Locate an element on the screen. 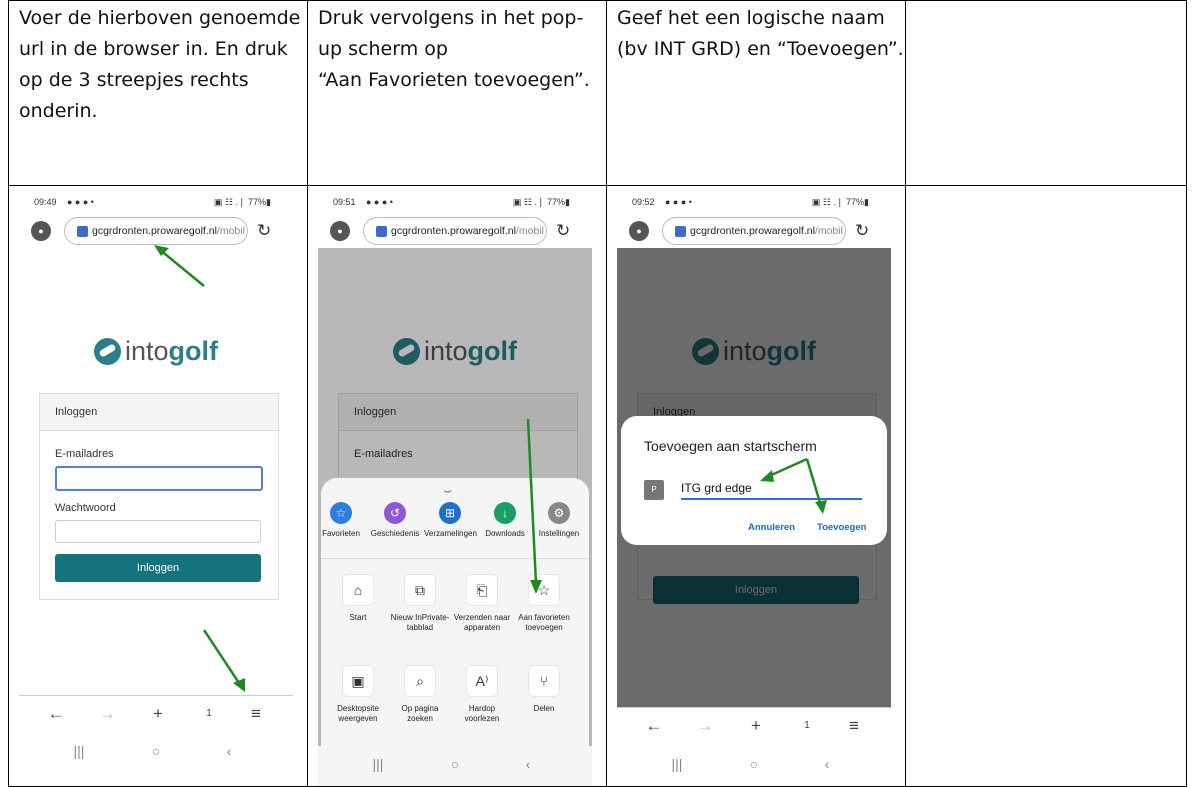  shortcut-name-input: ITG grd edge is located at coordinates (716, 488).